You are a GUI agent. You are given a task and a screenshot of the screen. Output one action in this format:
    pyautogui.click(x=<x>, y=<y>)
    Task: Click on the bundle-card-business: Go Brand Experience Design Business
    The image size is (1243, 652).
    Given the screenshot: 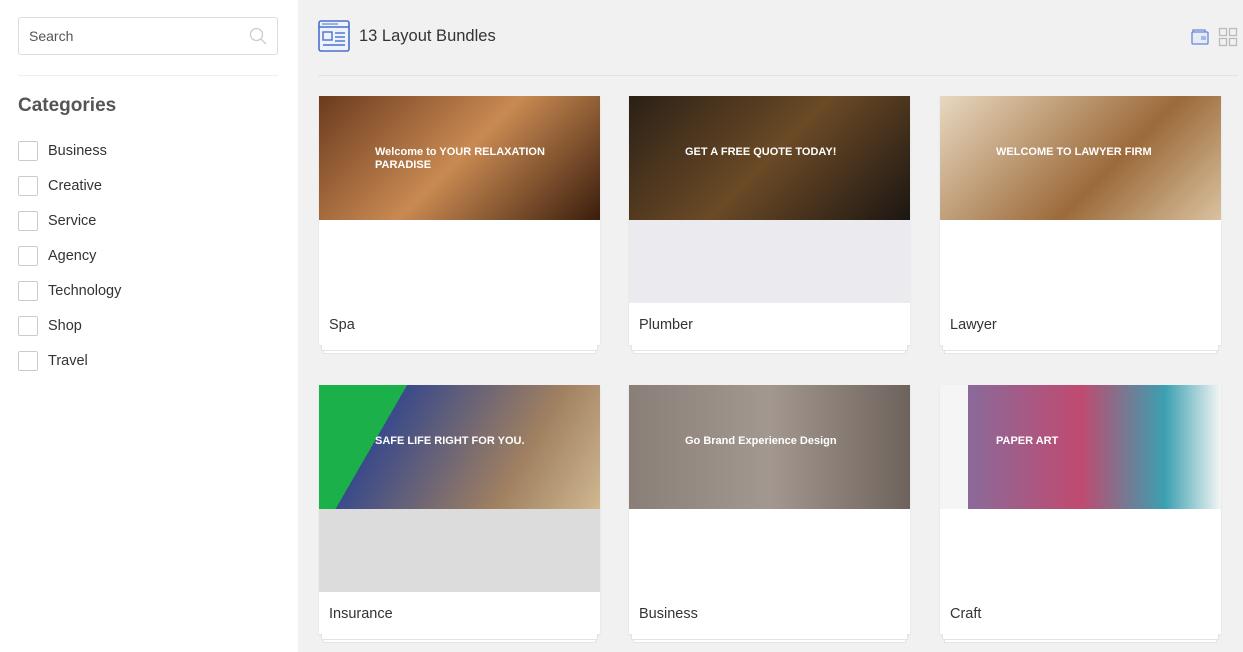 What is the action you would take?
    pyautogui.click(x=769, y=514)
    